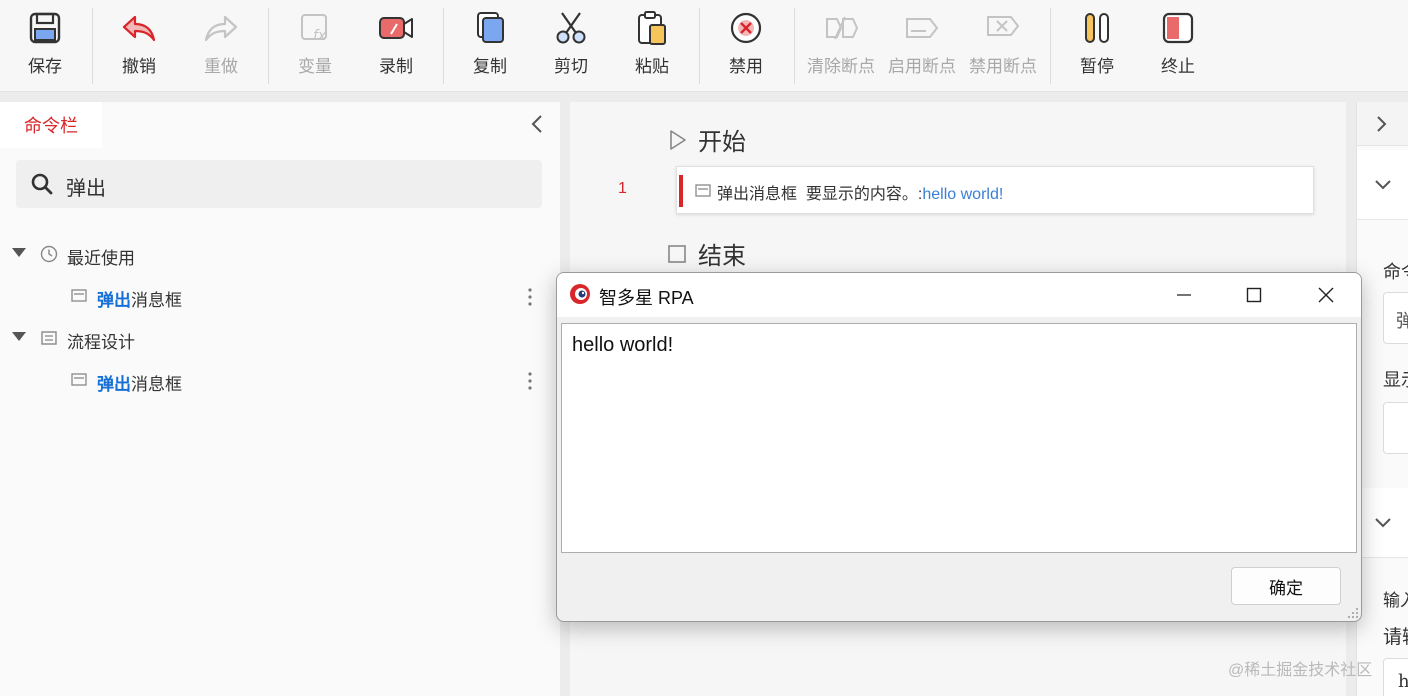 This screenshot has height=696, width=1408. Describe the element at coordinates (1003, 46) in the screenshot. I see `disable-breakpoints-button: 禁用断点` at that location.